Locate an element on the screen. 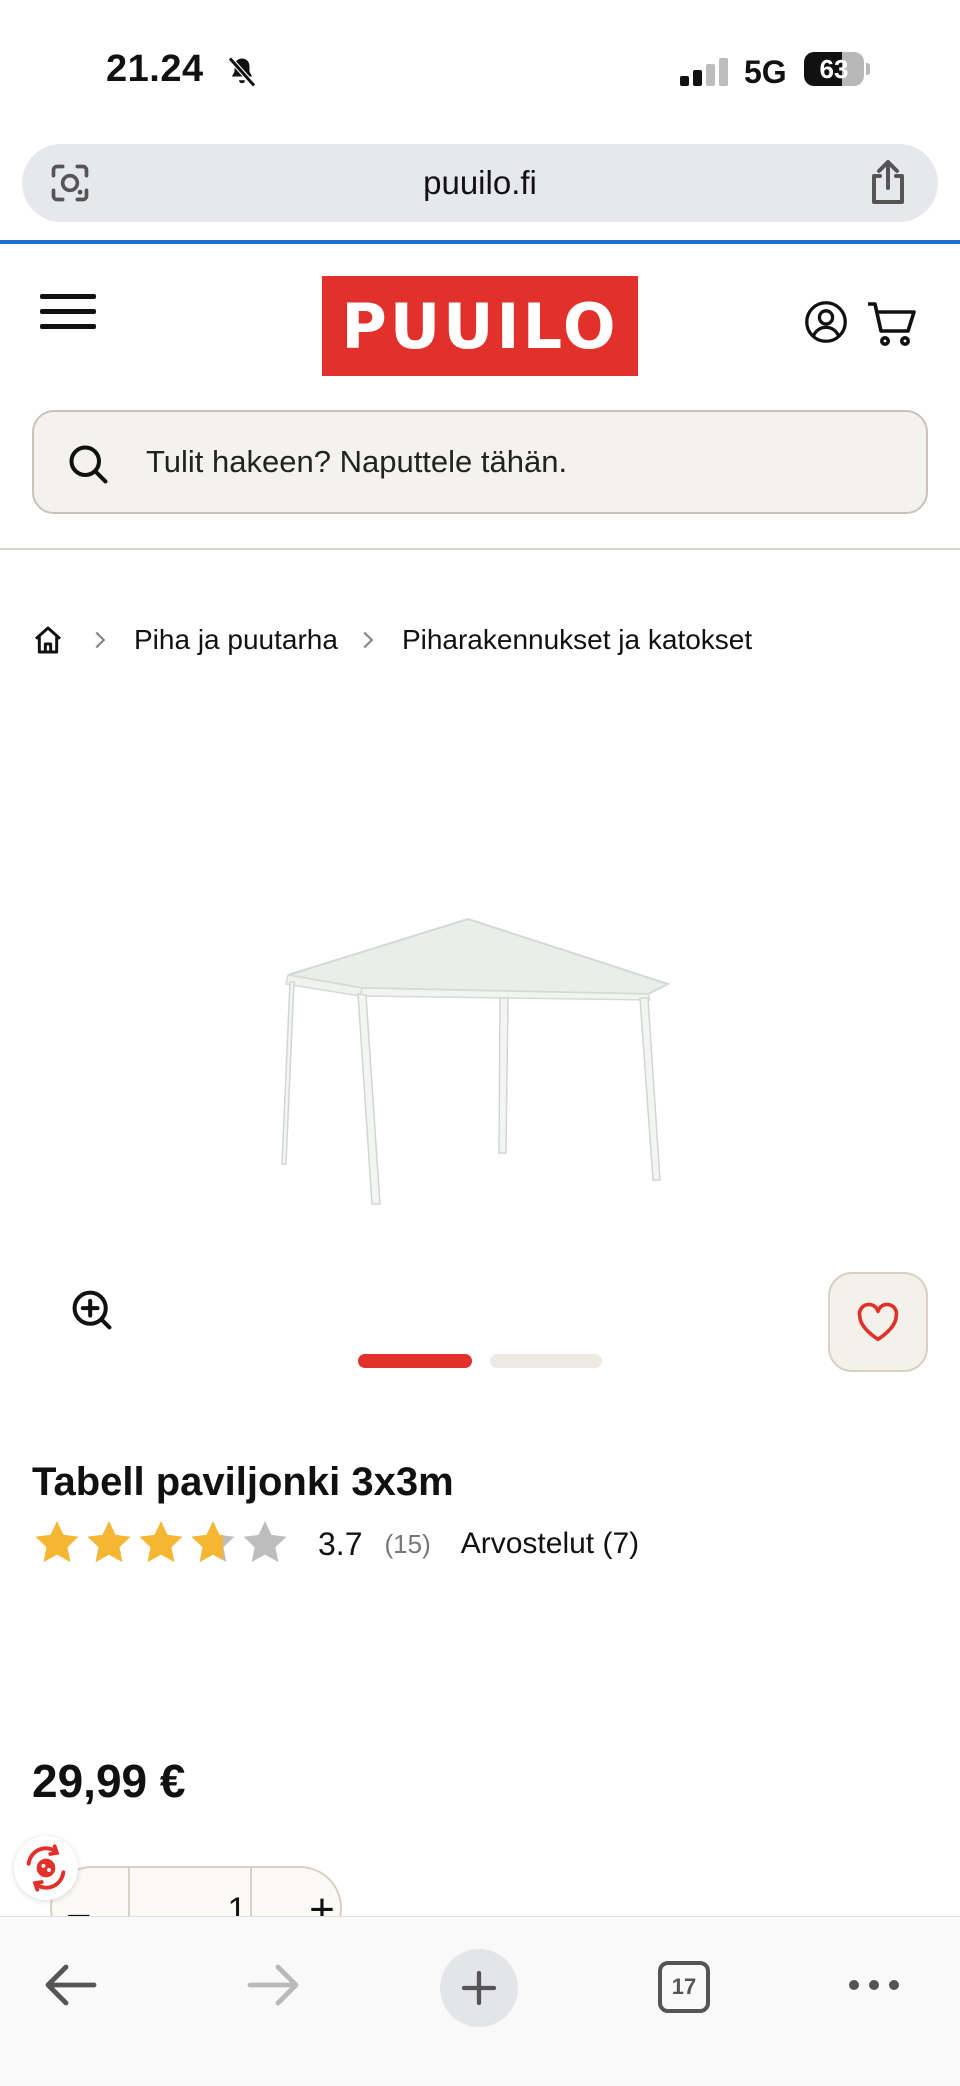 The width and height of the screenshot is (960, 2086). share-icon is located at coordinates (888, 182).